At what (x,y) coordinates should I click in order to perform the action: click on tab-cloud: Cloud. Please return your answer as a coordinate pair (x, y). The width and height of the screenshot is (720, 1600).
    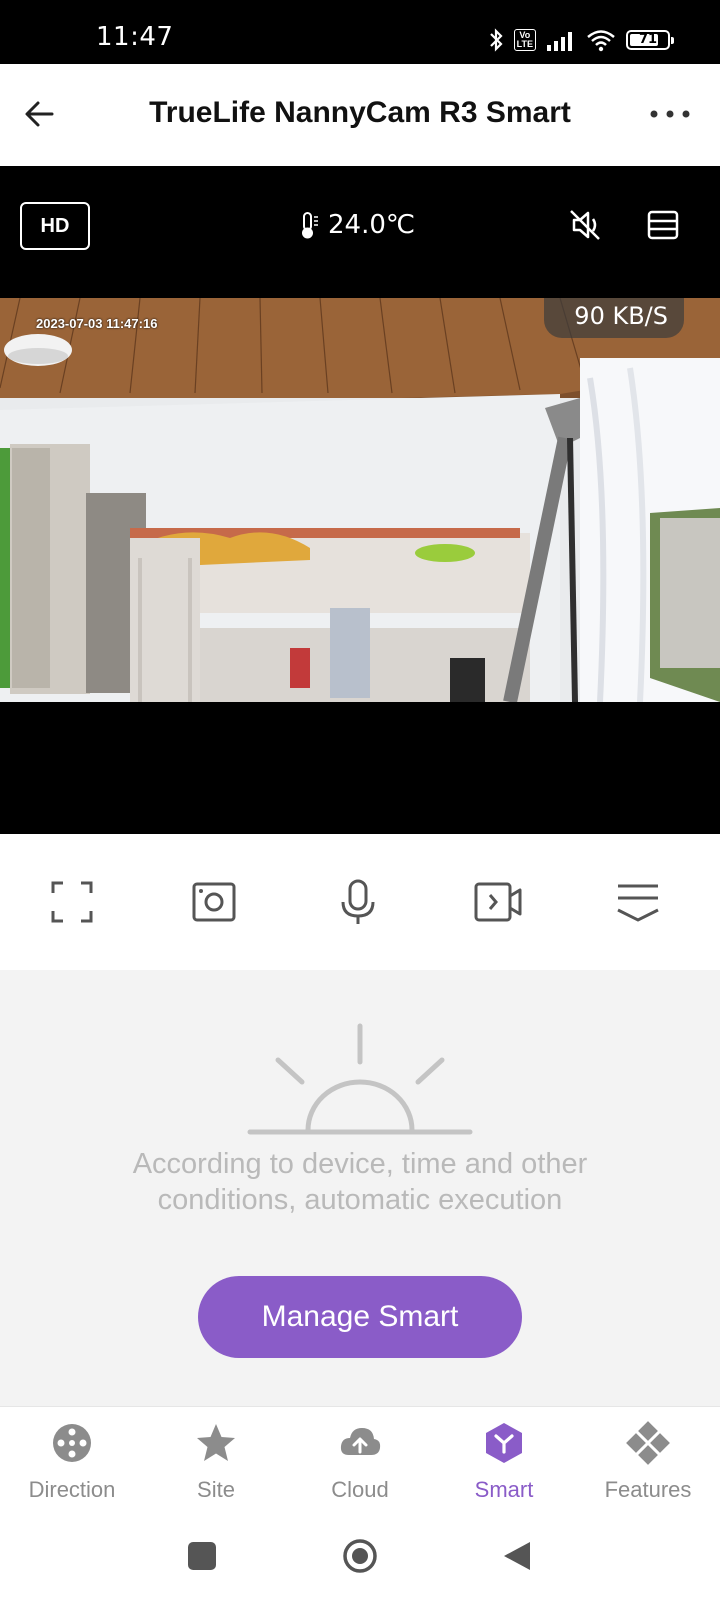
    Looking at the image, I should click on (360, 1461).